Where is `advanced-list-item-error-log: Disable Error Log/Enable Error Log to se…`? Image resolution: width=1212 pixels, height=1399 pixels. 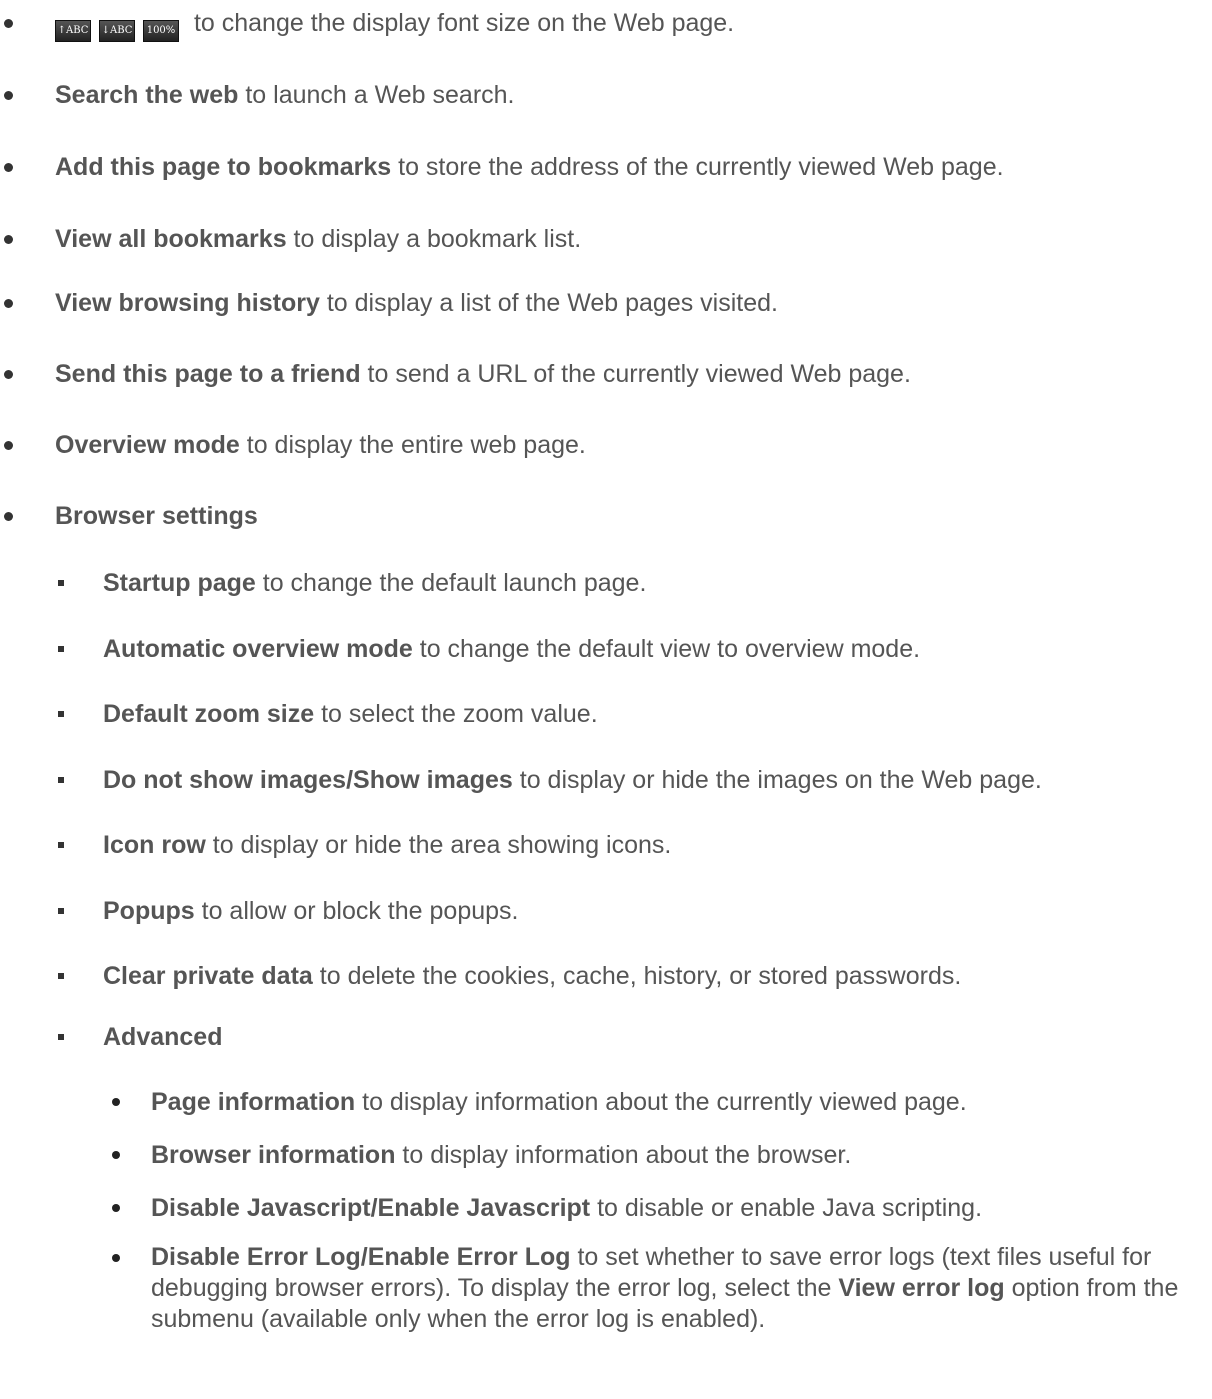 advanced-list-item-error-log: Disable Error Log/Enable Error Log to se… is located at coordinates (656, 1288).